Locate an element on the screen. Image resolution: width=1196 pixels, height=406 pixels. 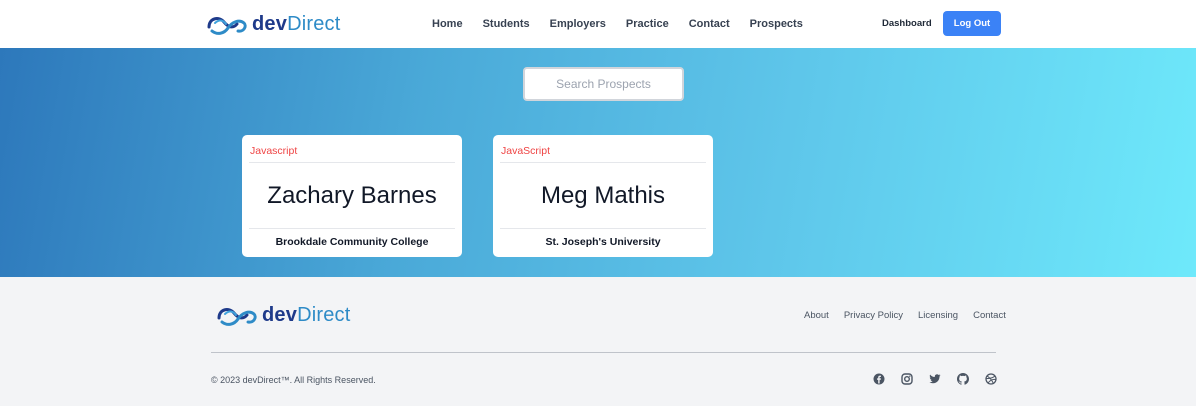
dashboard-link: Dashboard is located at coordinates (907, 23).